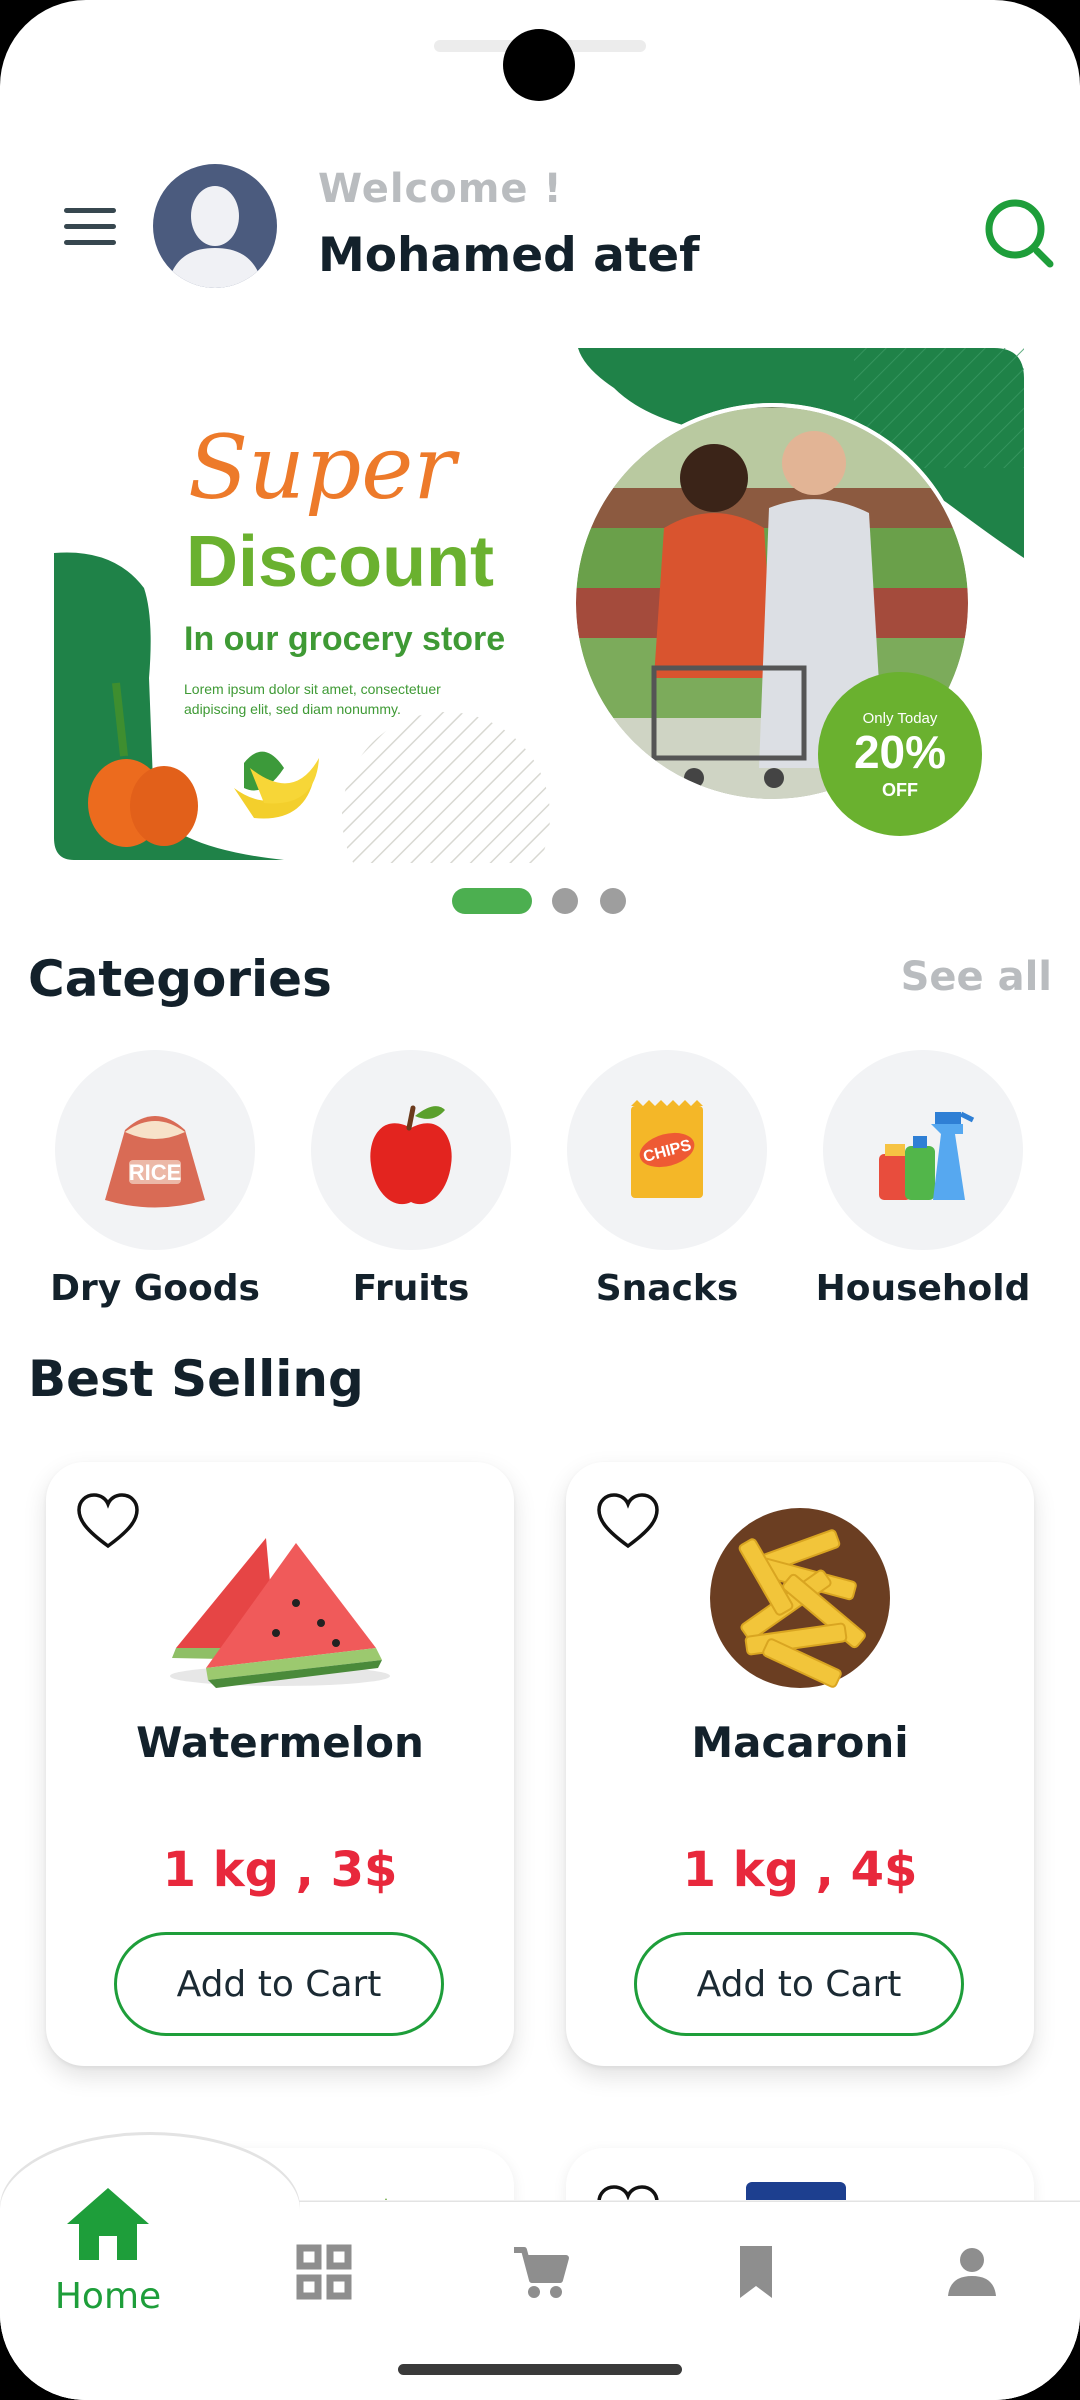 This screenshot has height=2400, width=1080. Describe the element at coordinates (976, 977) in the screenshot. I see `see-all-link: See all` at that location.